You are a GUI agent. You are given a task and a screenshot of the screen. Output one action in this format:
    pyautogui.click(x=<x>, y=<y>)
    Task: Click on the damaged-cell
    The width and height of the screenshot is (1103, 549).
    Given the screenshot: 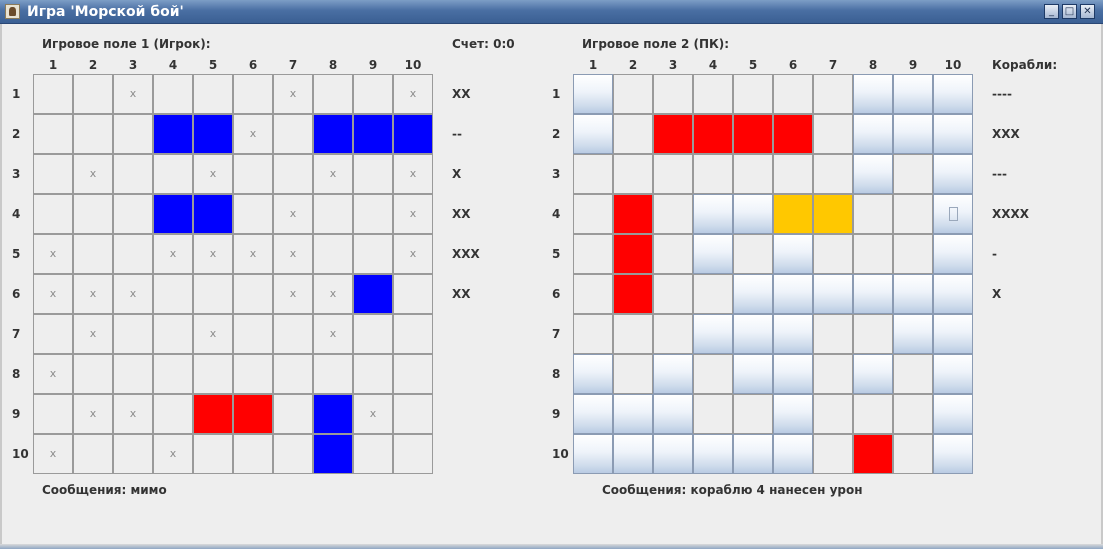 What is the action you would take?
    pyautogui.click(x=793, y=214)
    